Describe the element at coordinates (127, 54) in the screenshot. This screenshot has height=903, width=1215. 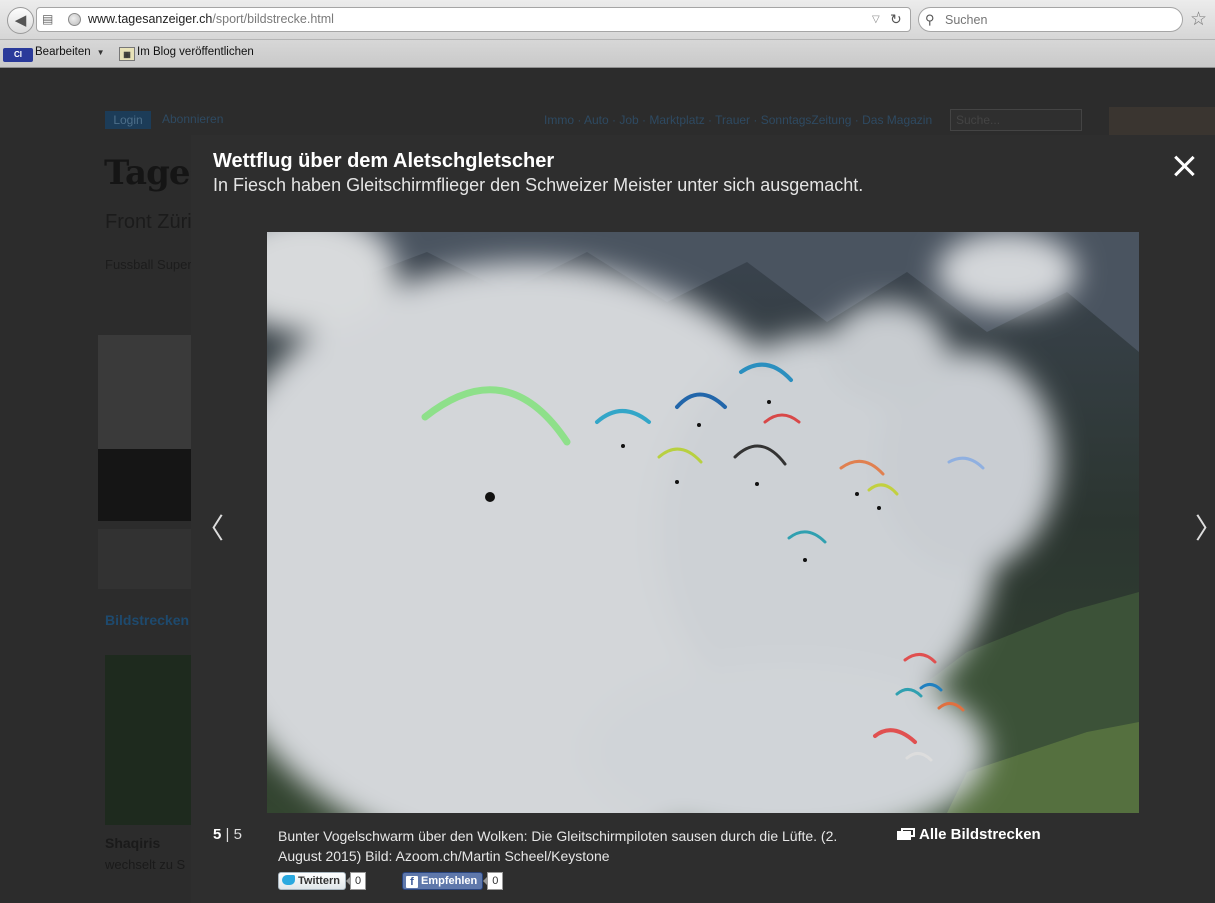
I see `blog-icon: ▦` at that location.